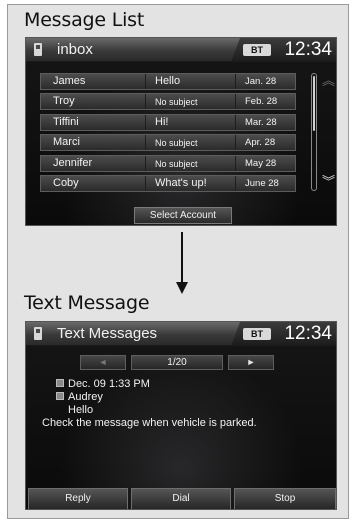  What do you see at coordinates (78, 498) in the screenshot?
I see `reply-button: Reply` at bounding box center [78, 498].